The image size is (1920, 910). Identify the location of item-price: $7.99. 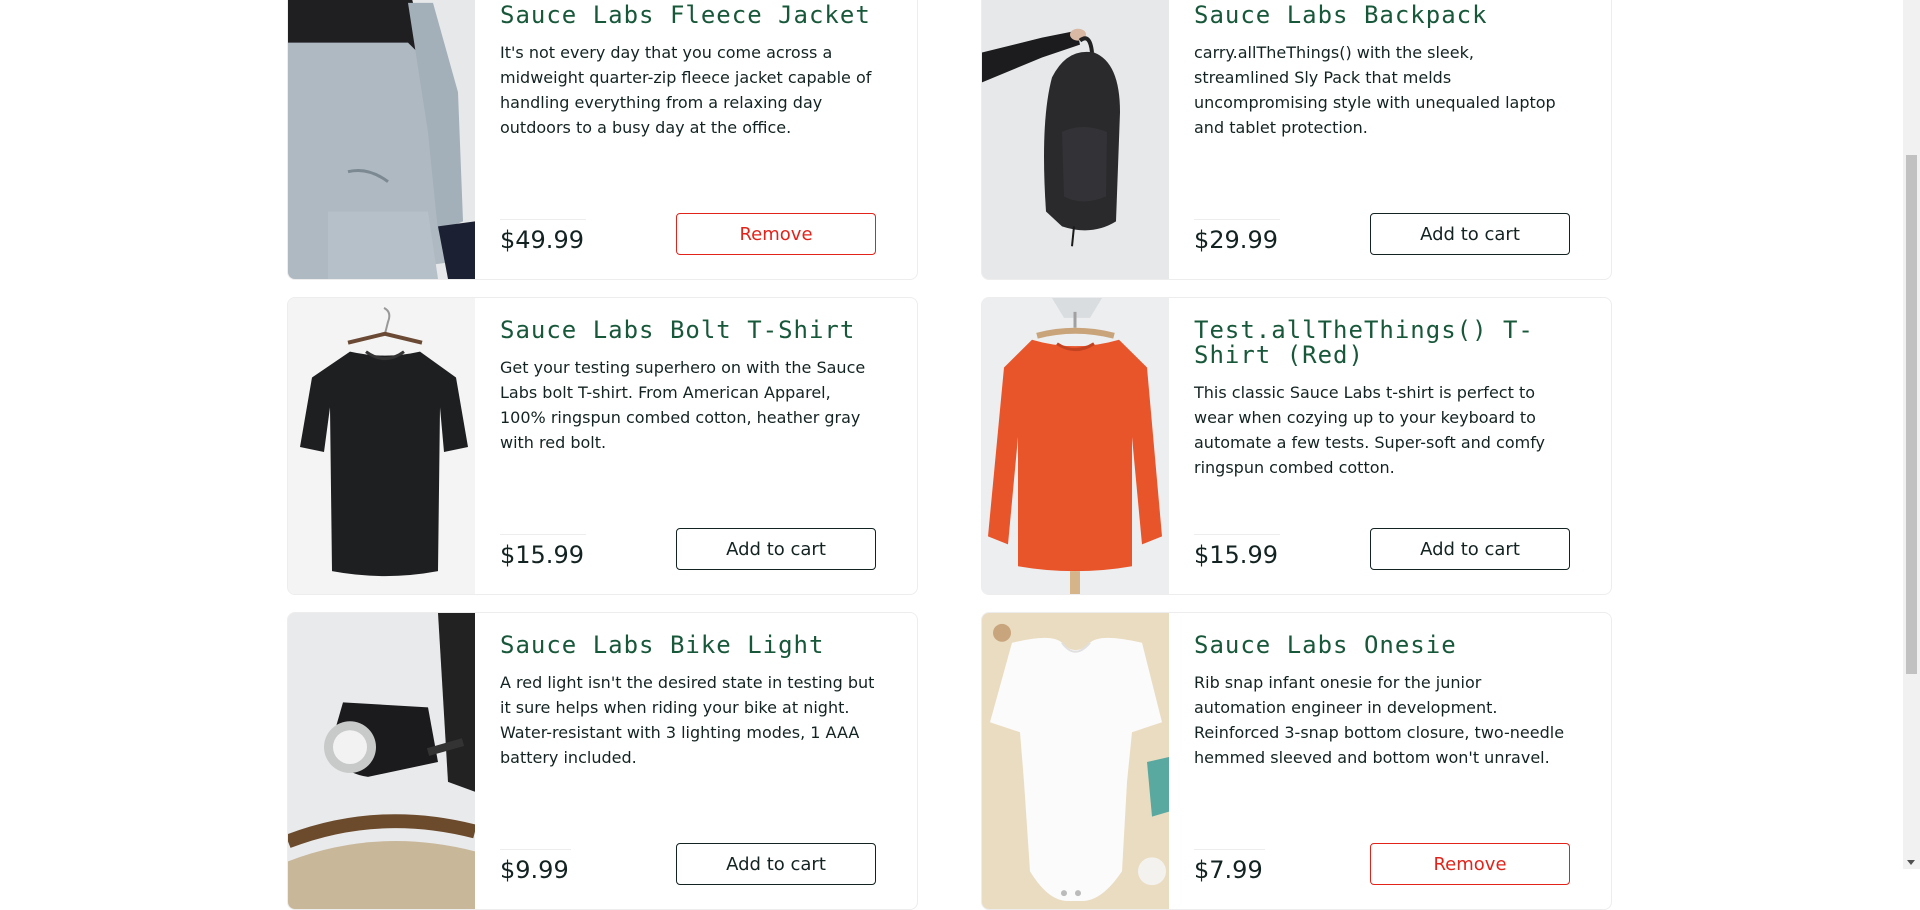
(1229, 865).